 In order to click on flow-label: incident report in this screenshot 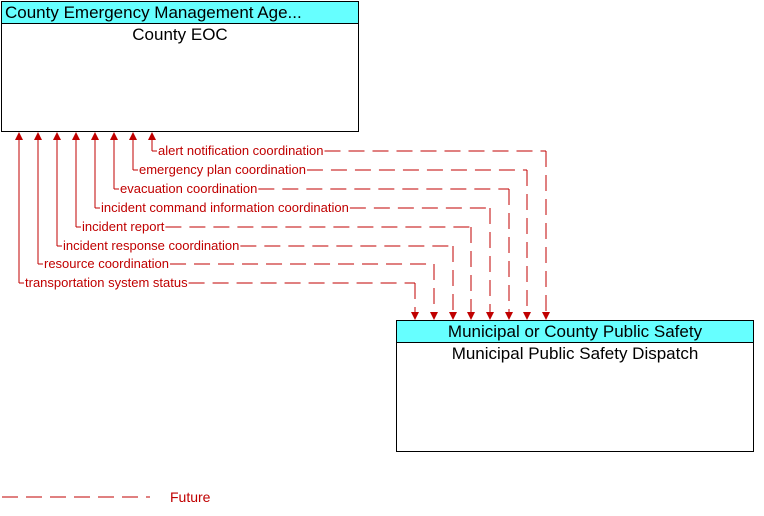, I will do `click(123, 226)`.